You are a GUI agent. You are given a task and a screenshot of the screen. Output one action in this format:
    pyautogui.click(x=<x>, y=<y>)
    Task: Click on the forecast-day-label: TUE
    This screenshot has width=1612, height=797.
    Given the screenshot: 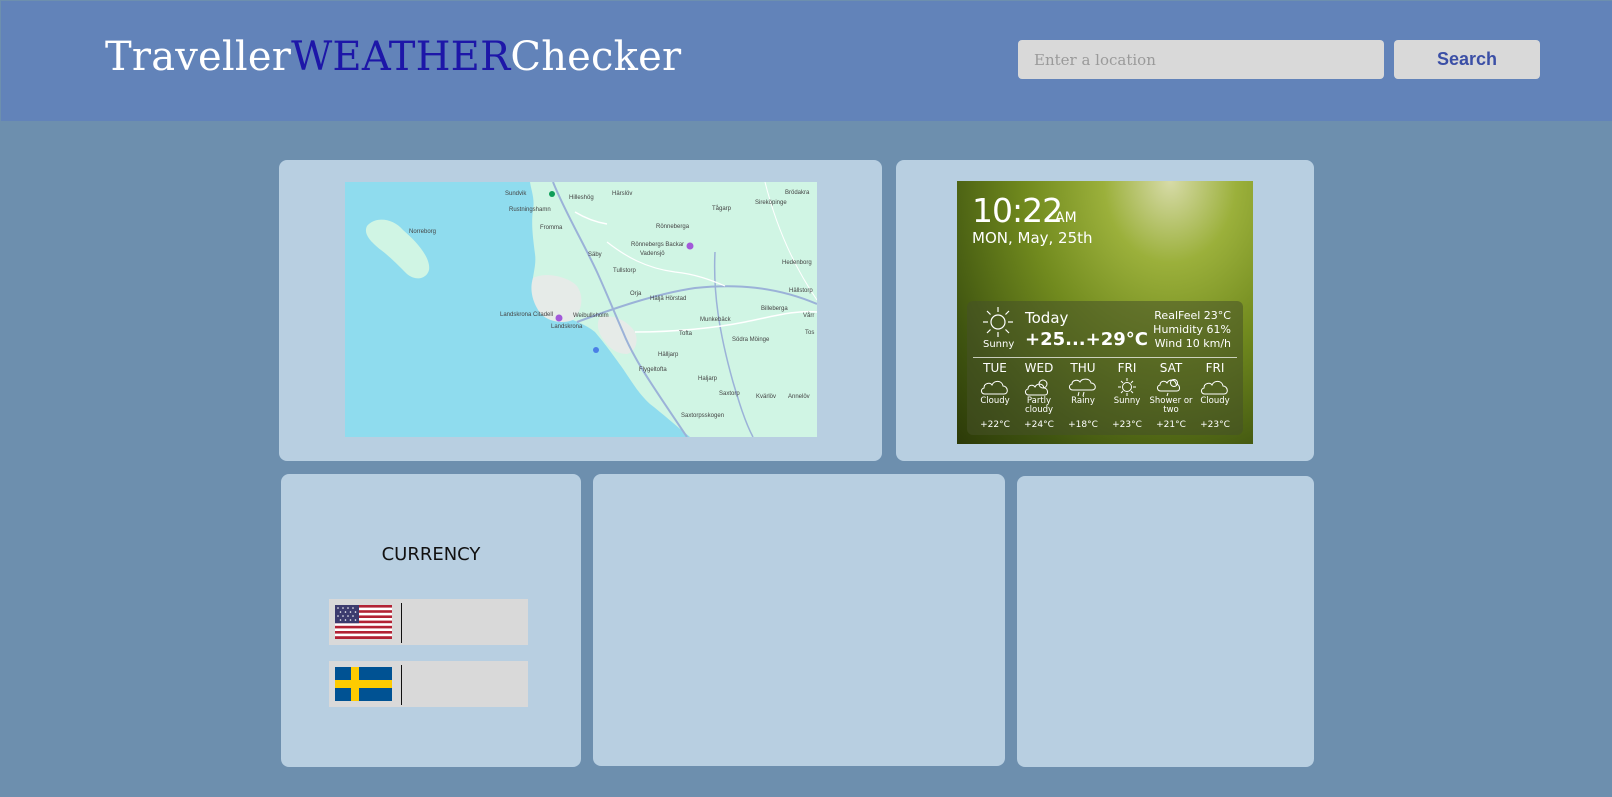 What is the action you would take?
    pyautogui.click(x=995, y=368)
    